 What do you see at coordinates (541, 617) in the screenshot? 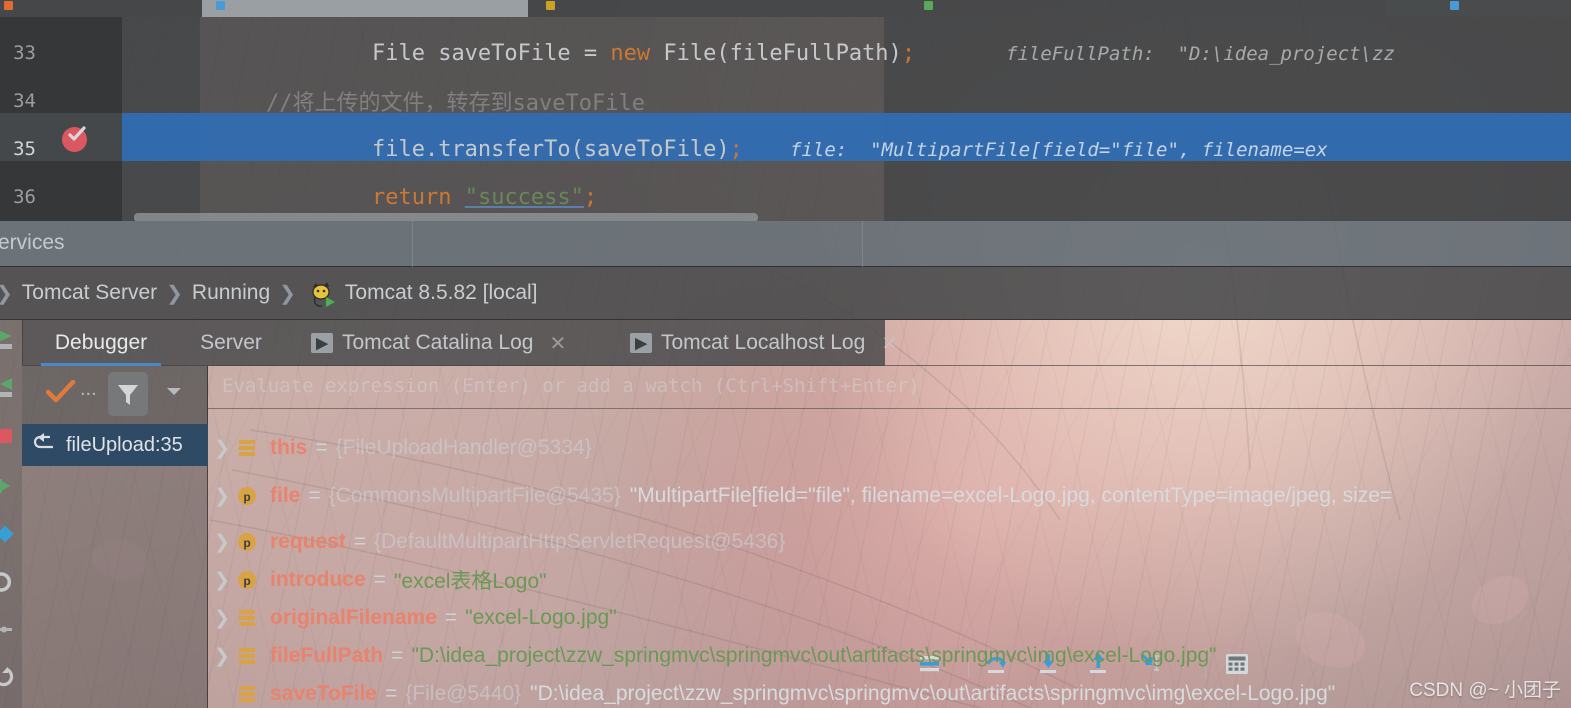
I see `variable-value: "excel-Logo.jpg"` at bounding box center [541, 617].